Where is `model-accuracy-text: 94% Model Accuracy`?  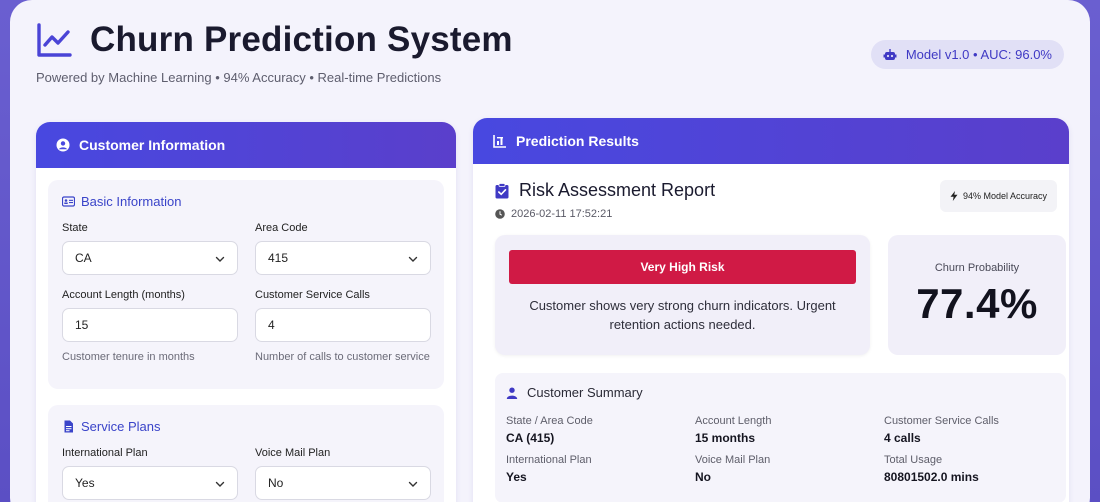
model-accuracy-text: 94% Model Accuracy is located at coordinates (1004, 196).